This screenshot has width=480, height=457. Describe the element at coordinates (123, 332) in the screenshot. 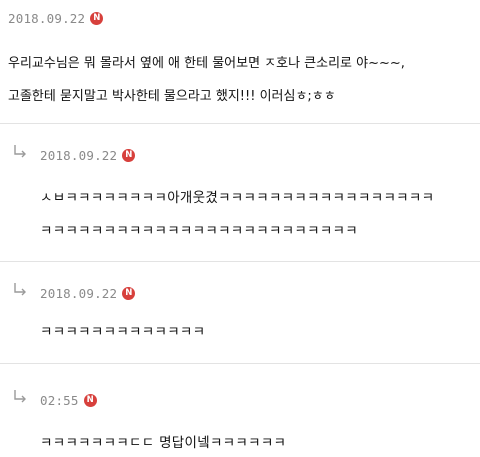

I see `comment-text-line: ㅋㅋㅋㅋㅋㅋㅋㅋㅋㅋㅋㅋㅋ` at that location.